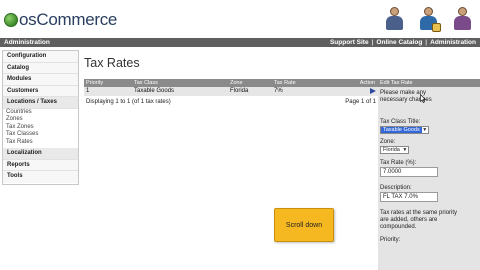  Describe the element at coordinates (423, 98) in the screenshot. I see `mouse-cursor-icon` at that location.